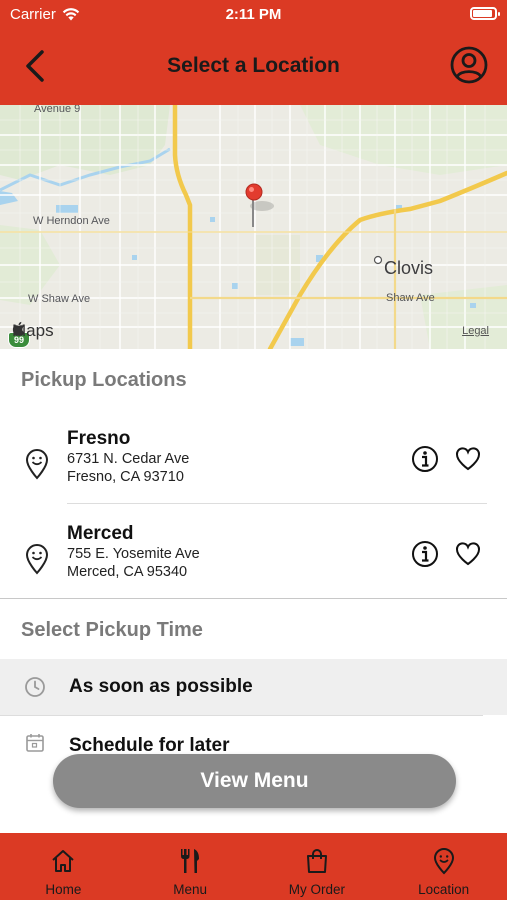 The image size is (507, 900). What do you see at coordinates (133, 554) in the screenshot?
I see `location-address-line1: 755 E. Yosemite Ave` at bounding box center [133, 554].